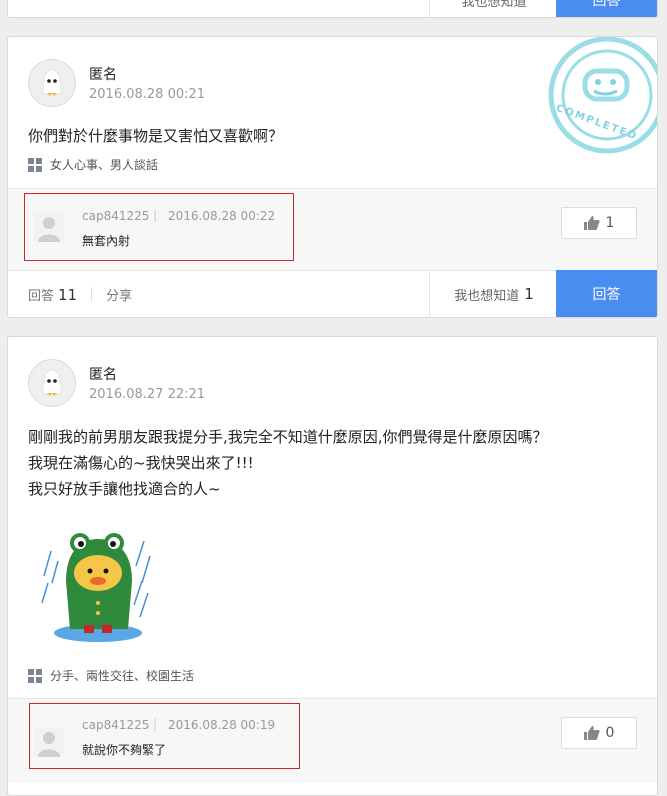  What do you see at coordinates (332, 230) in the screenshot?
I see `answer-row: cap841225 | 2016.08.28 00:22 無套內射 1` at bounding box center [332, 230].